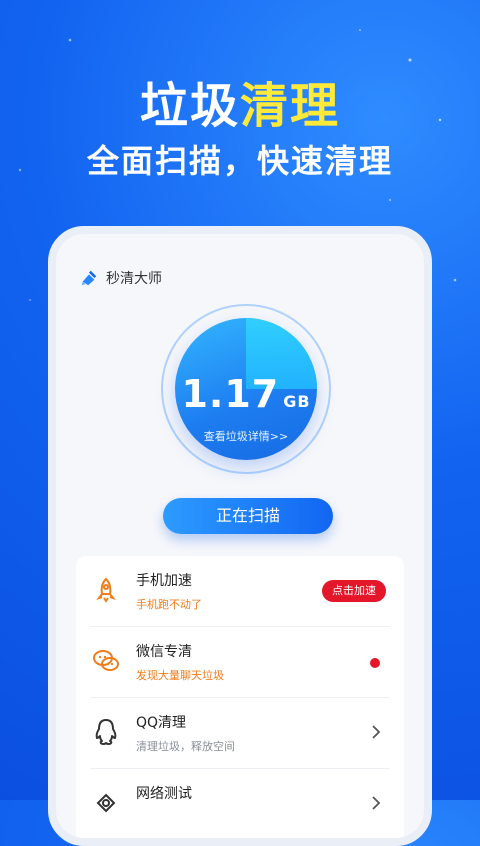 The image size is (480, 846). Describe the element at coordinates (169, 591) in the screenshot. I see `feature-texts: 手机加速 手机跑不动了` at that location.